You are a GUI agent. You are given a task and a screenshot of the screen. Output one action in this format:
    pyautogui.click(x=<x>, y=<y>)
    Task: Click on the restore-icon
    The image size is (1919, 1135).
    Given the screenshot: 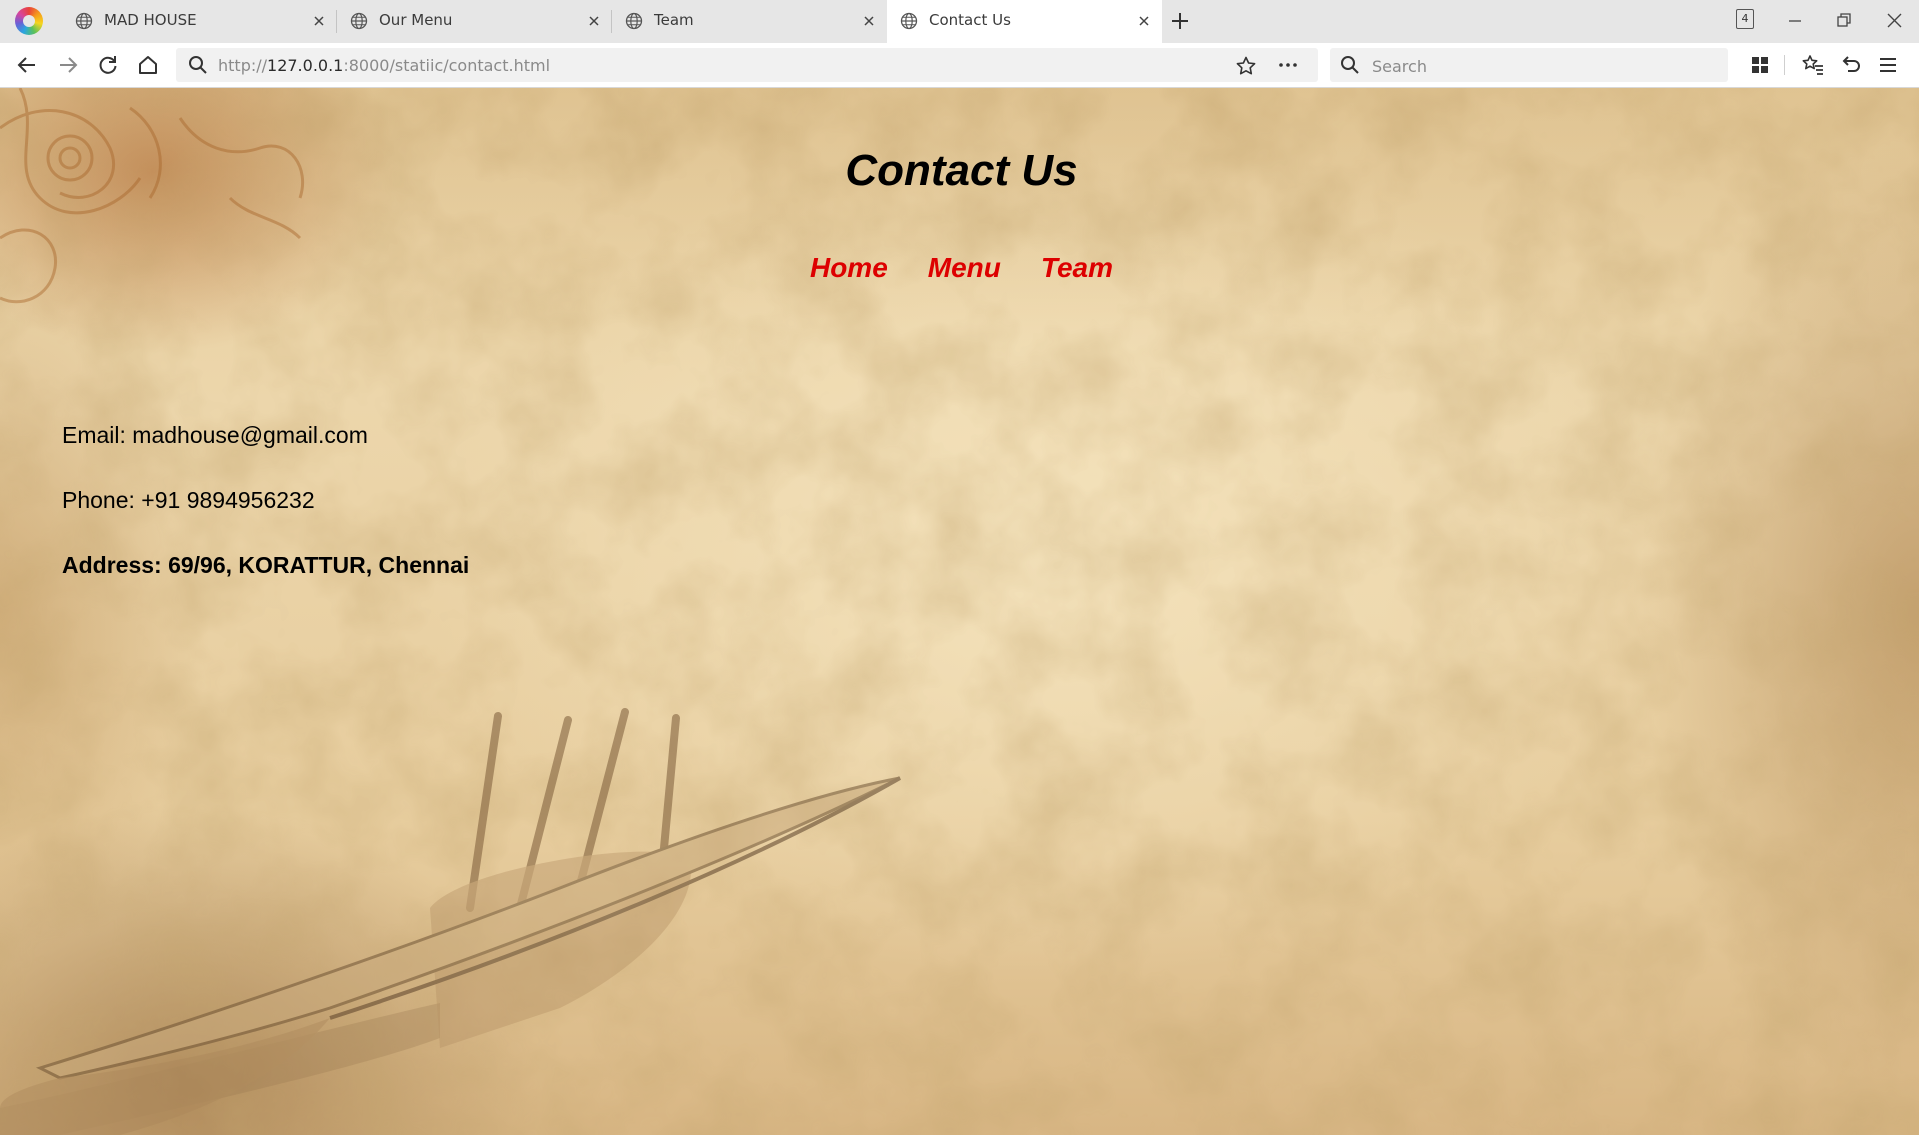 What is the action you would take?
    pyautogui.click(x=1844, y=21)
    